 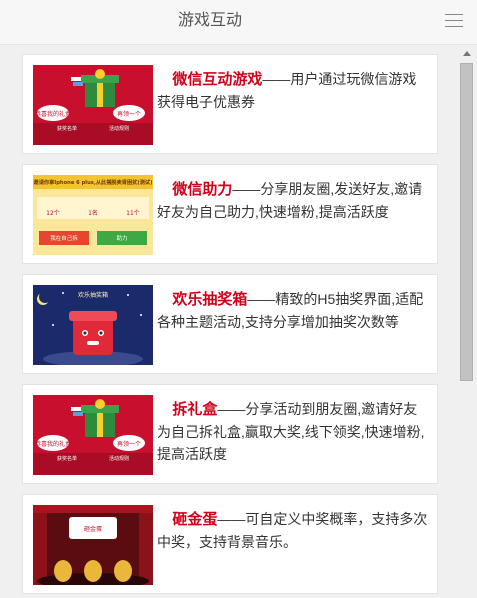 I want to click on list-item: 砸金蛋 砸金蛋——可自定义中奖概率，支持多次中奖，支持背景音乐。, so click(x=230, y=544).